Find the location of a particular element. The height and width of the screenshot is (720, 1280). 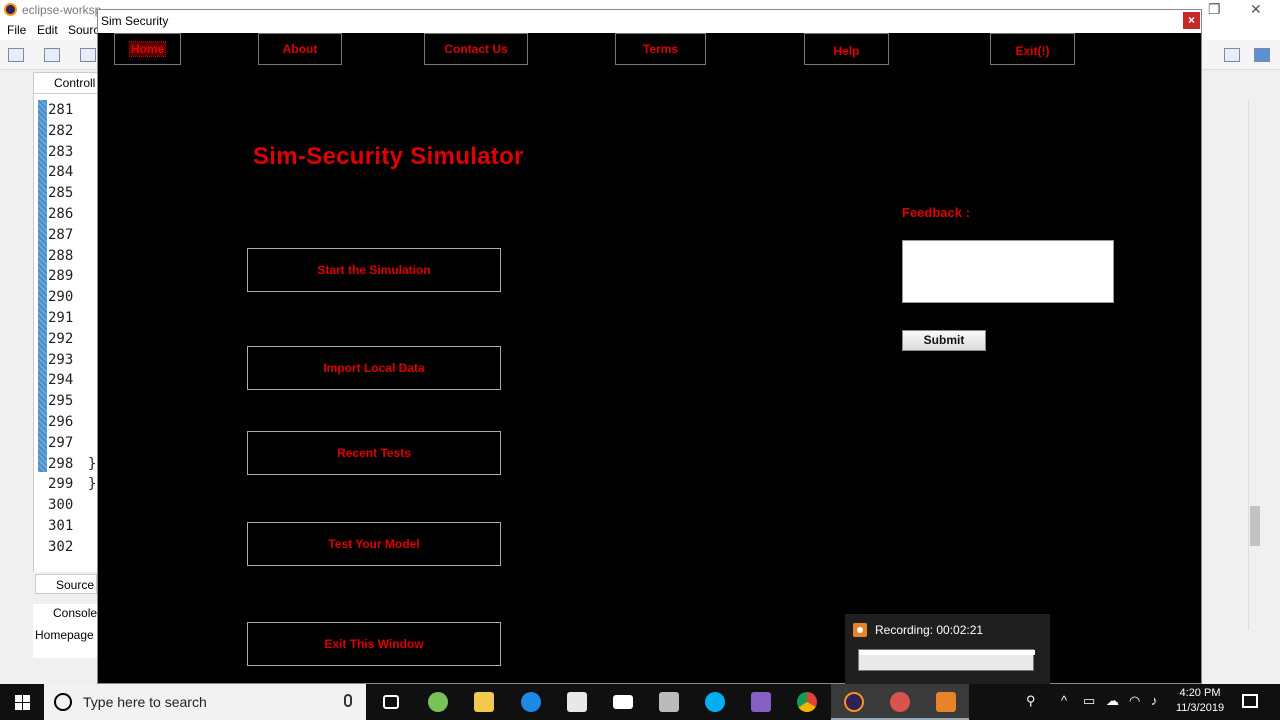

line-number: 299 is located at coordinates (61, 484).